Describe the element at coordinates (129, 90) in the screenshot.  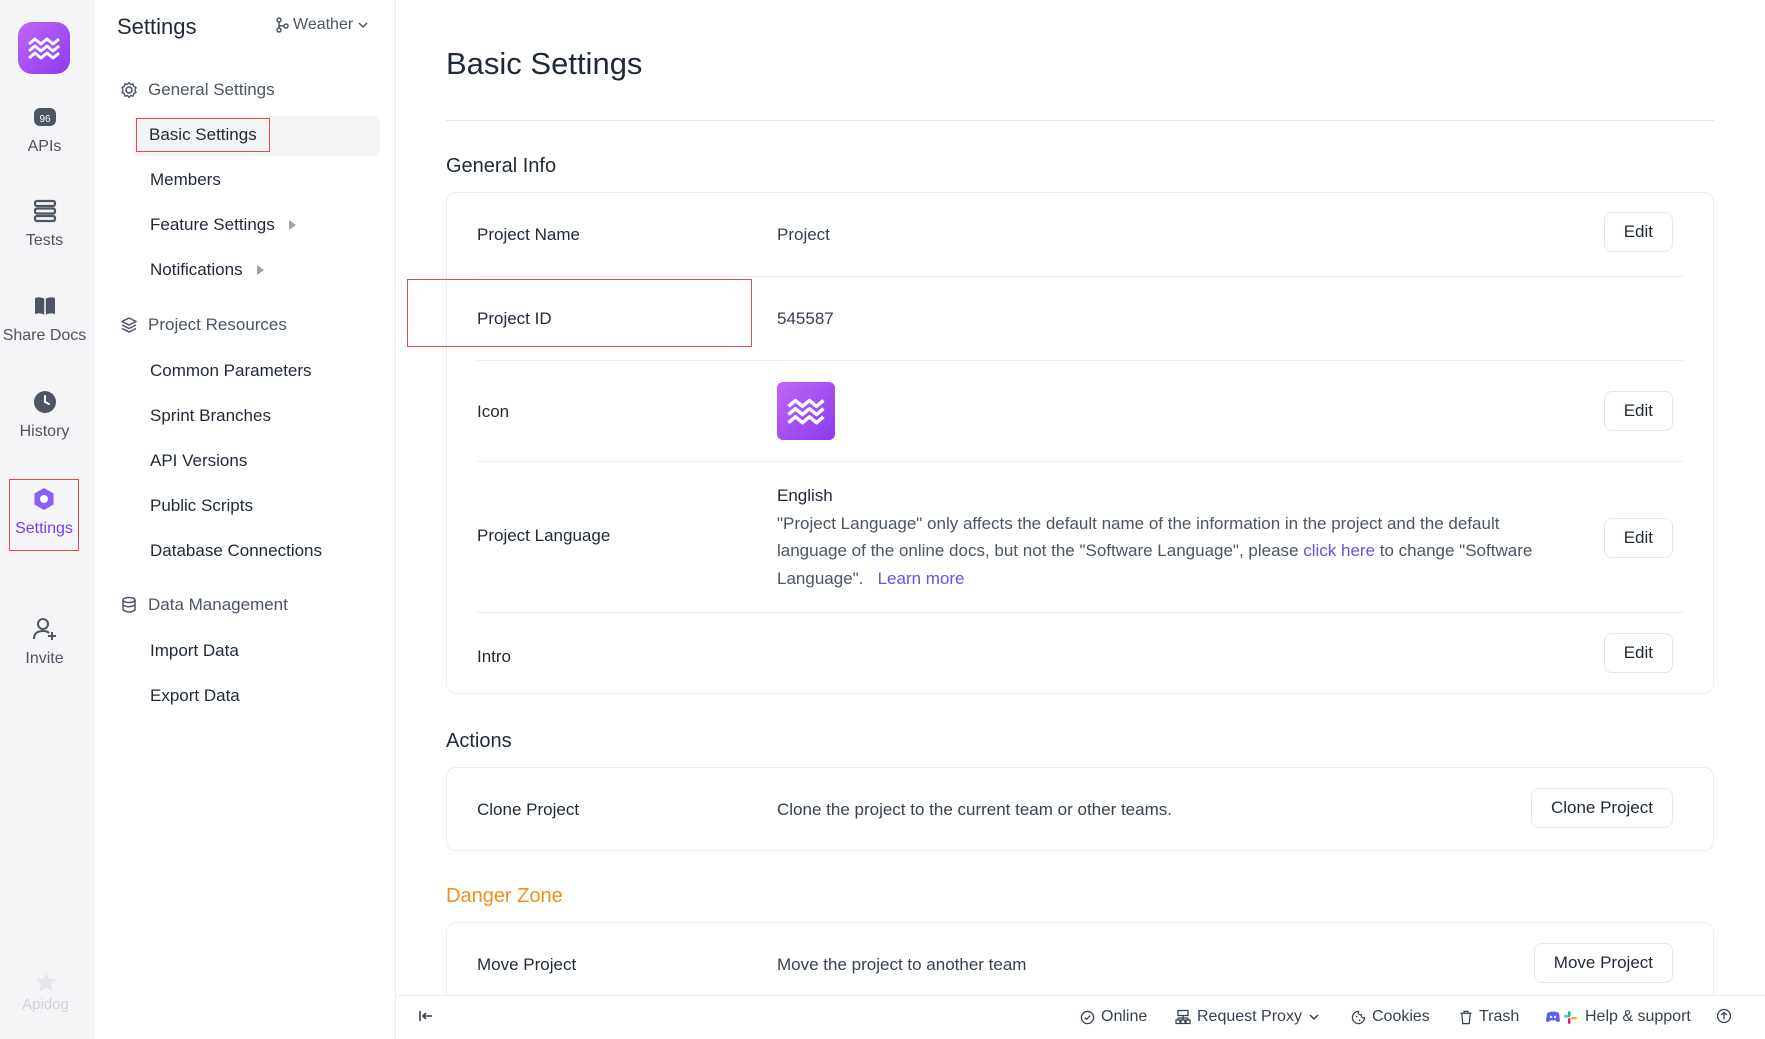
I see `gear-icon` at that location.